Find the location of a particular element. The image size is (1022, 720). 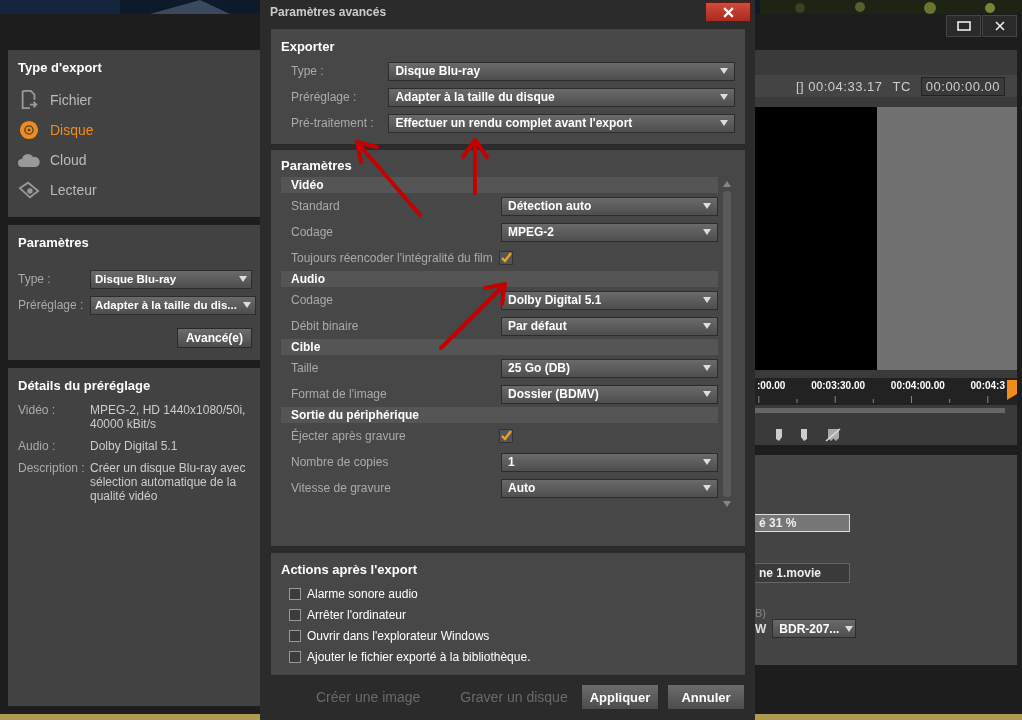

group-header: Sortie du périphérique is located at coordinates (499, 415).